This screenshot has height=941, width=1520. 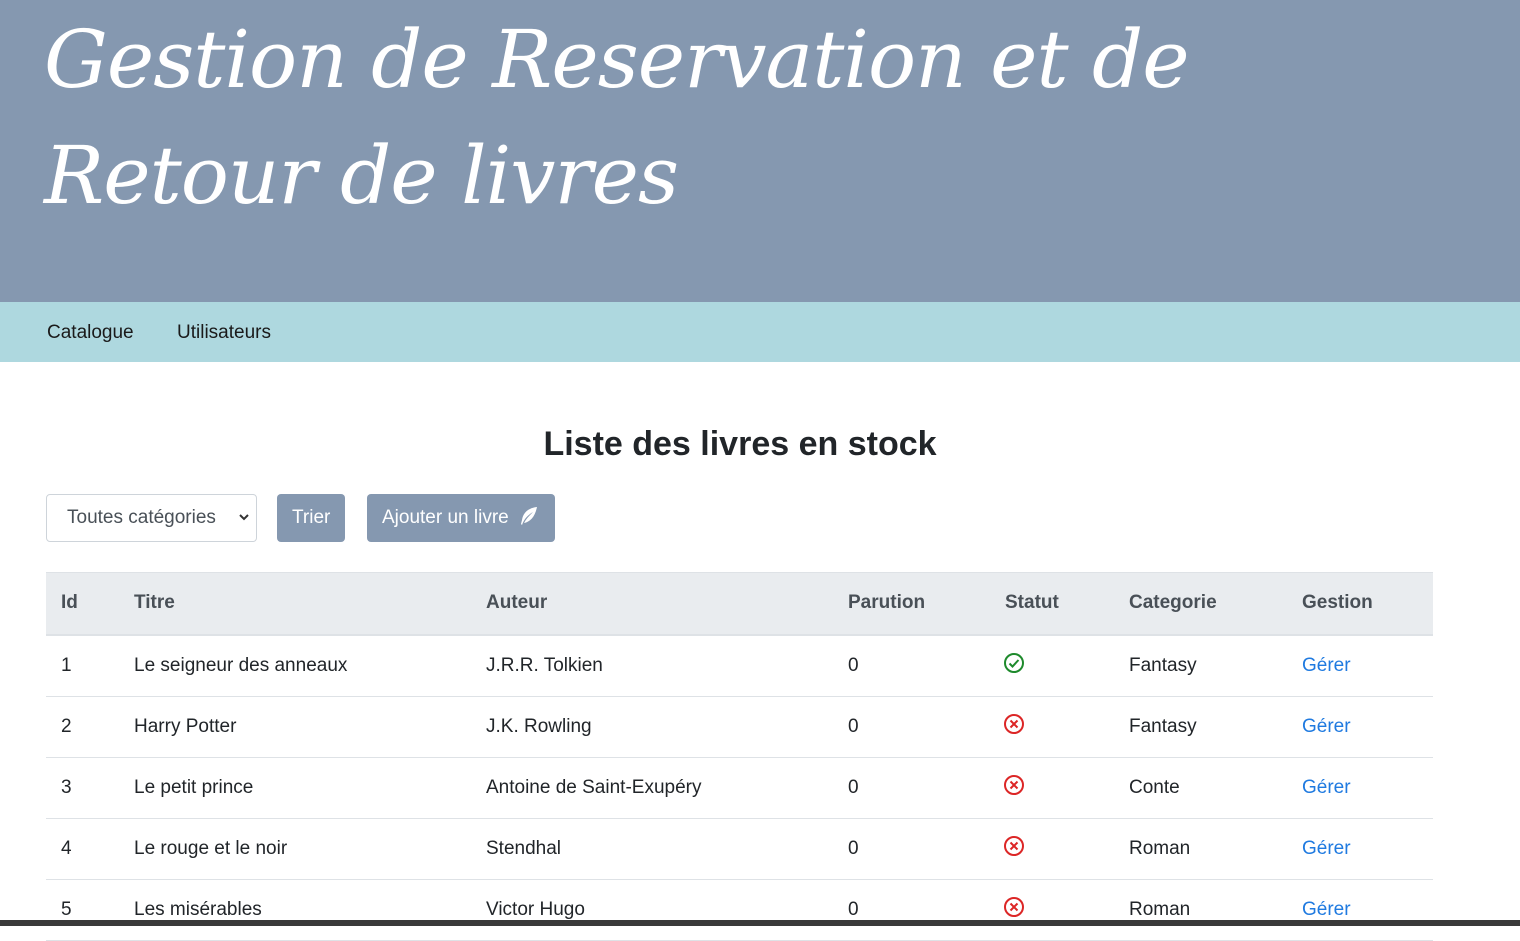 What do you see at coordinates (652, 910) in the screenshot?
I see `cell-auteur: Victor Hugo` at bounding box center [652, 910].